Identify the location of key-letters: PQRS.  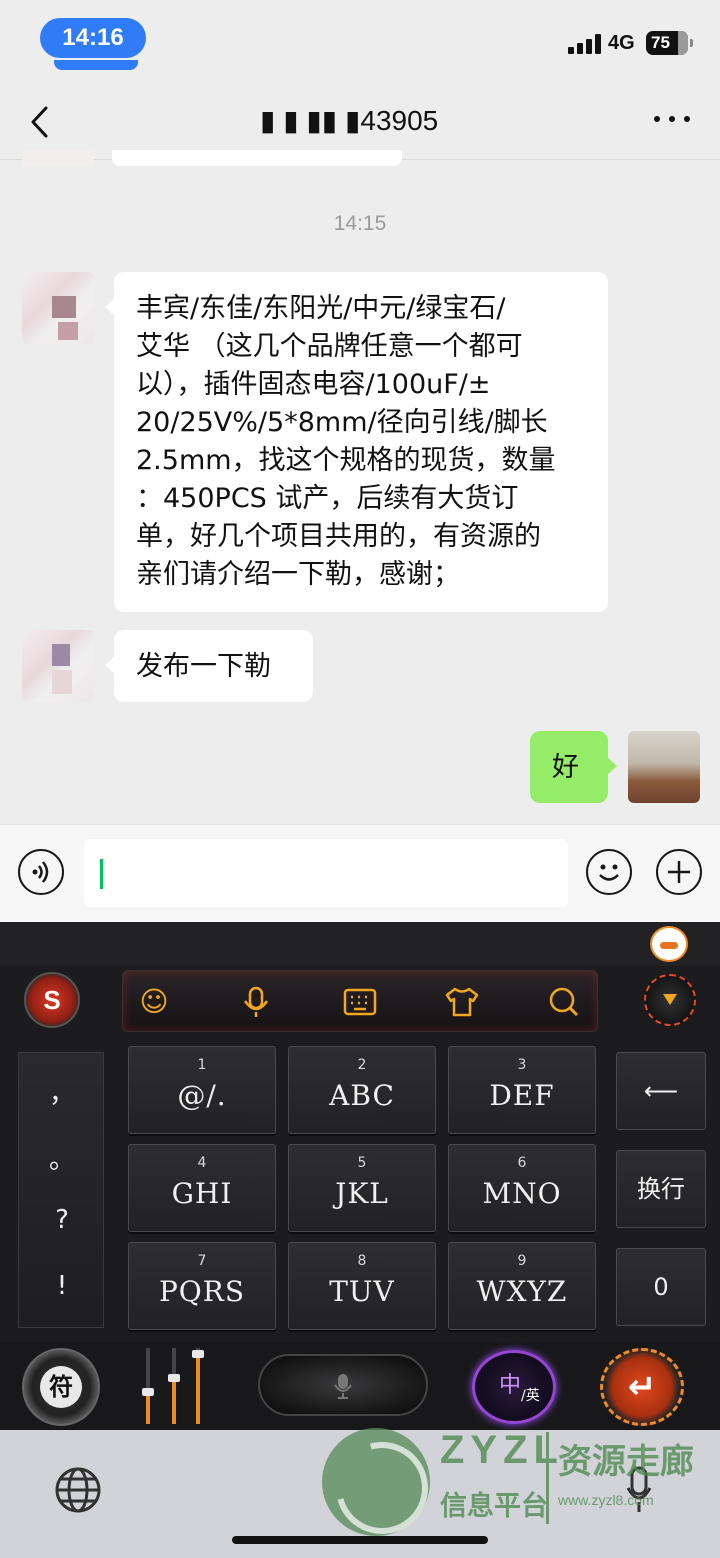
(202, 1291).